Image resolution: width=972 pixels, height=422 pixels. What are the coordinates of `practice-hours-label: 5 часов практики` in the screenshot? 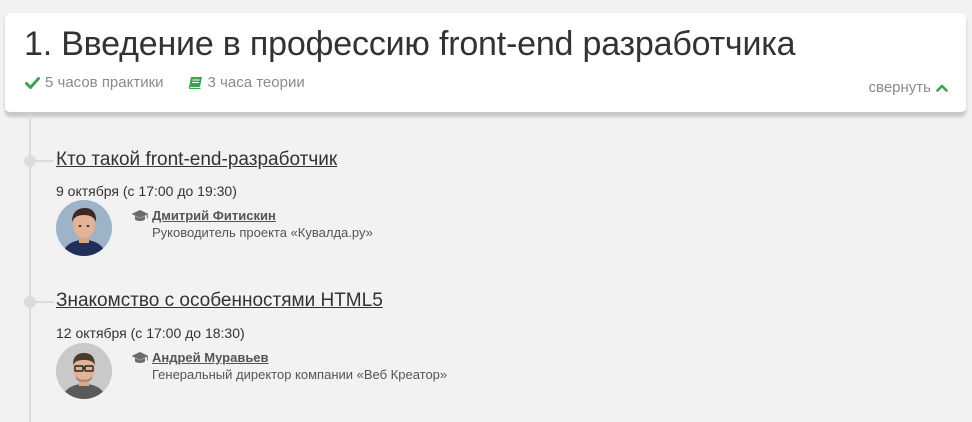 It's located at (104, 82).